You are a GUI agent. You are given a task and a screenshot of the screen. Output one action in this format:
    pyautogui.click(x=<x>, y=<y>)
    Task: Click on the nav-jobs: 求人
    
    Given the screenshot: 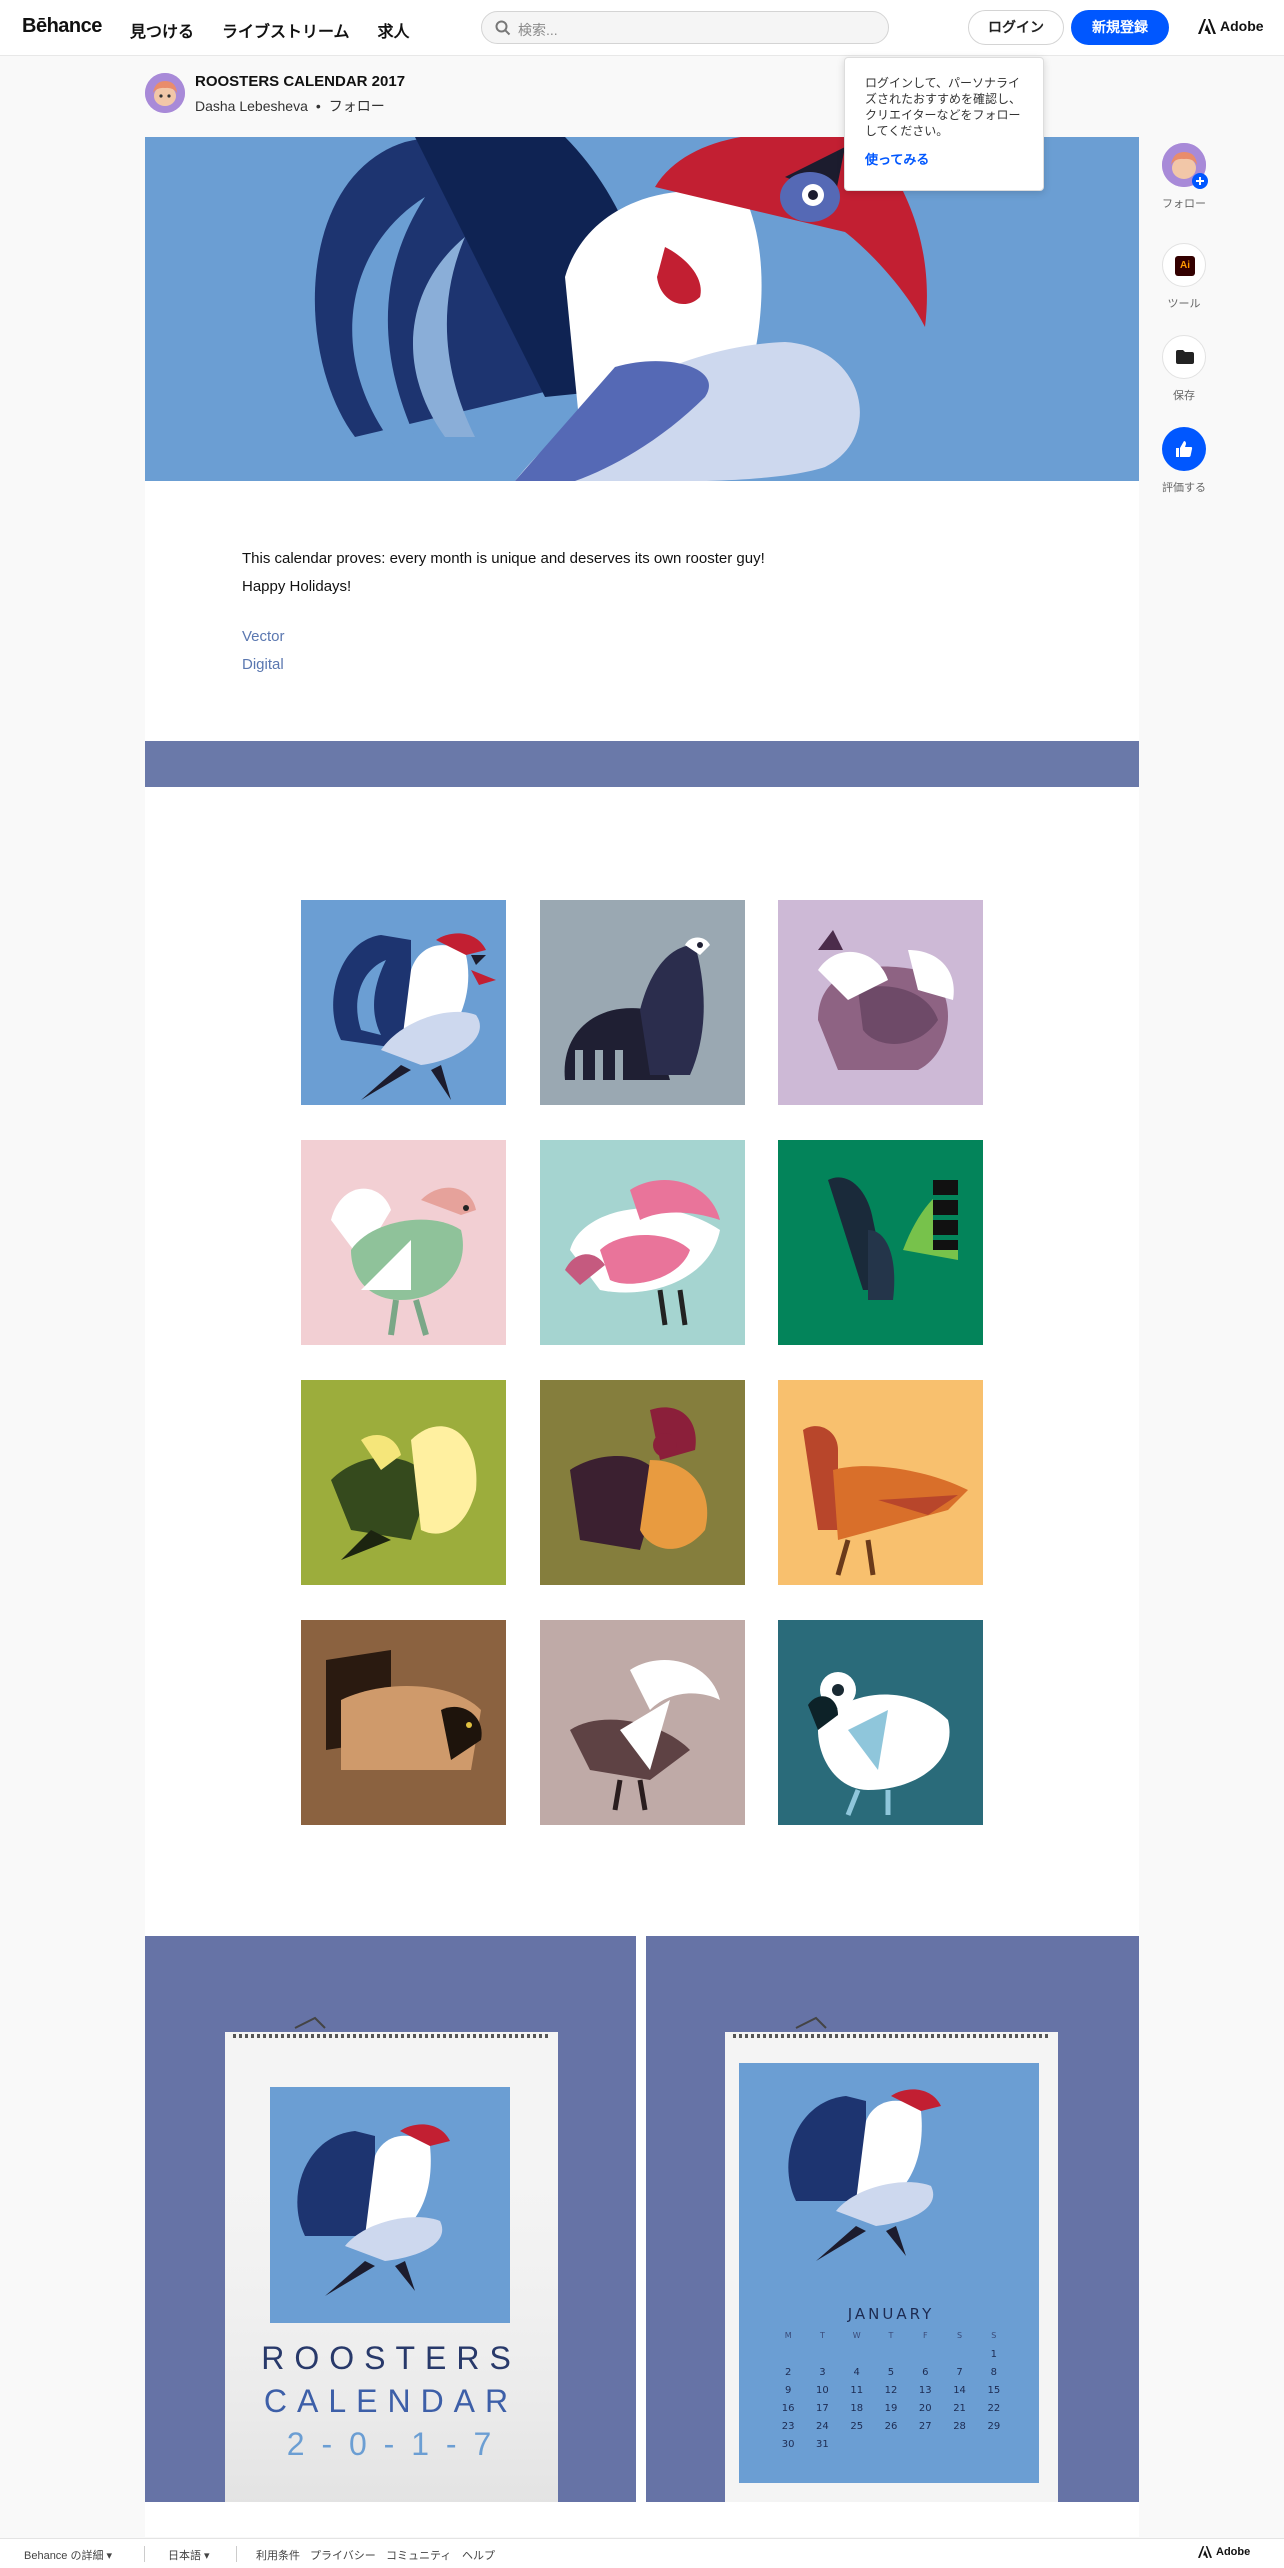 What is the action you would take?
    pyautogui.click(x=394, y=30)
    